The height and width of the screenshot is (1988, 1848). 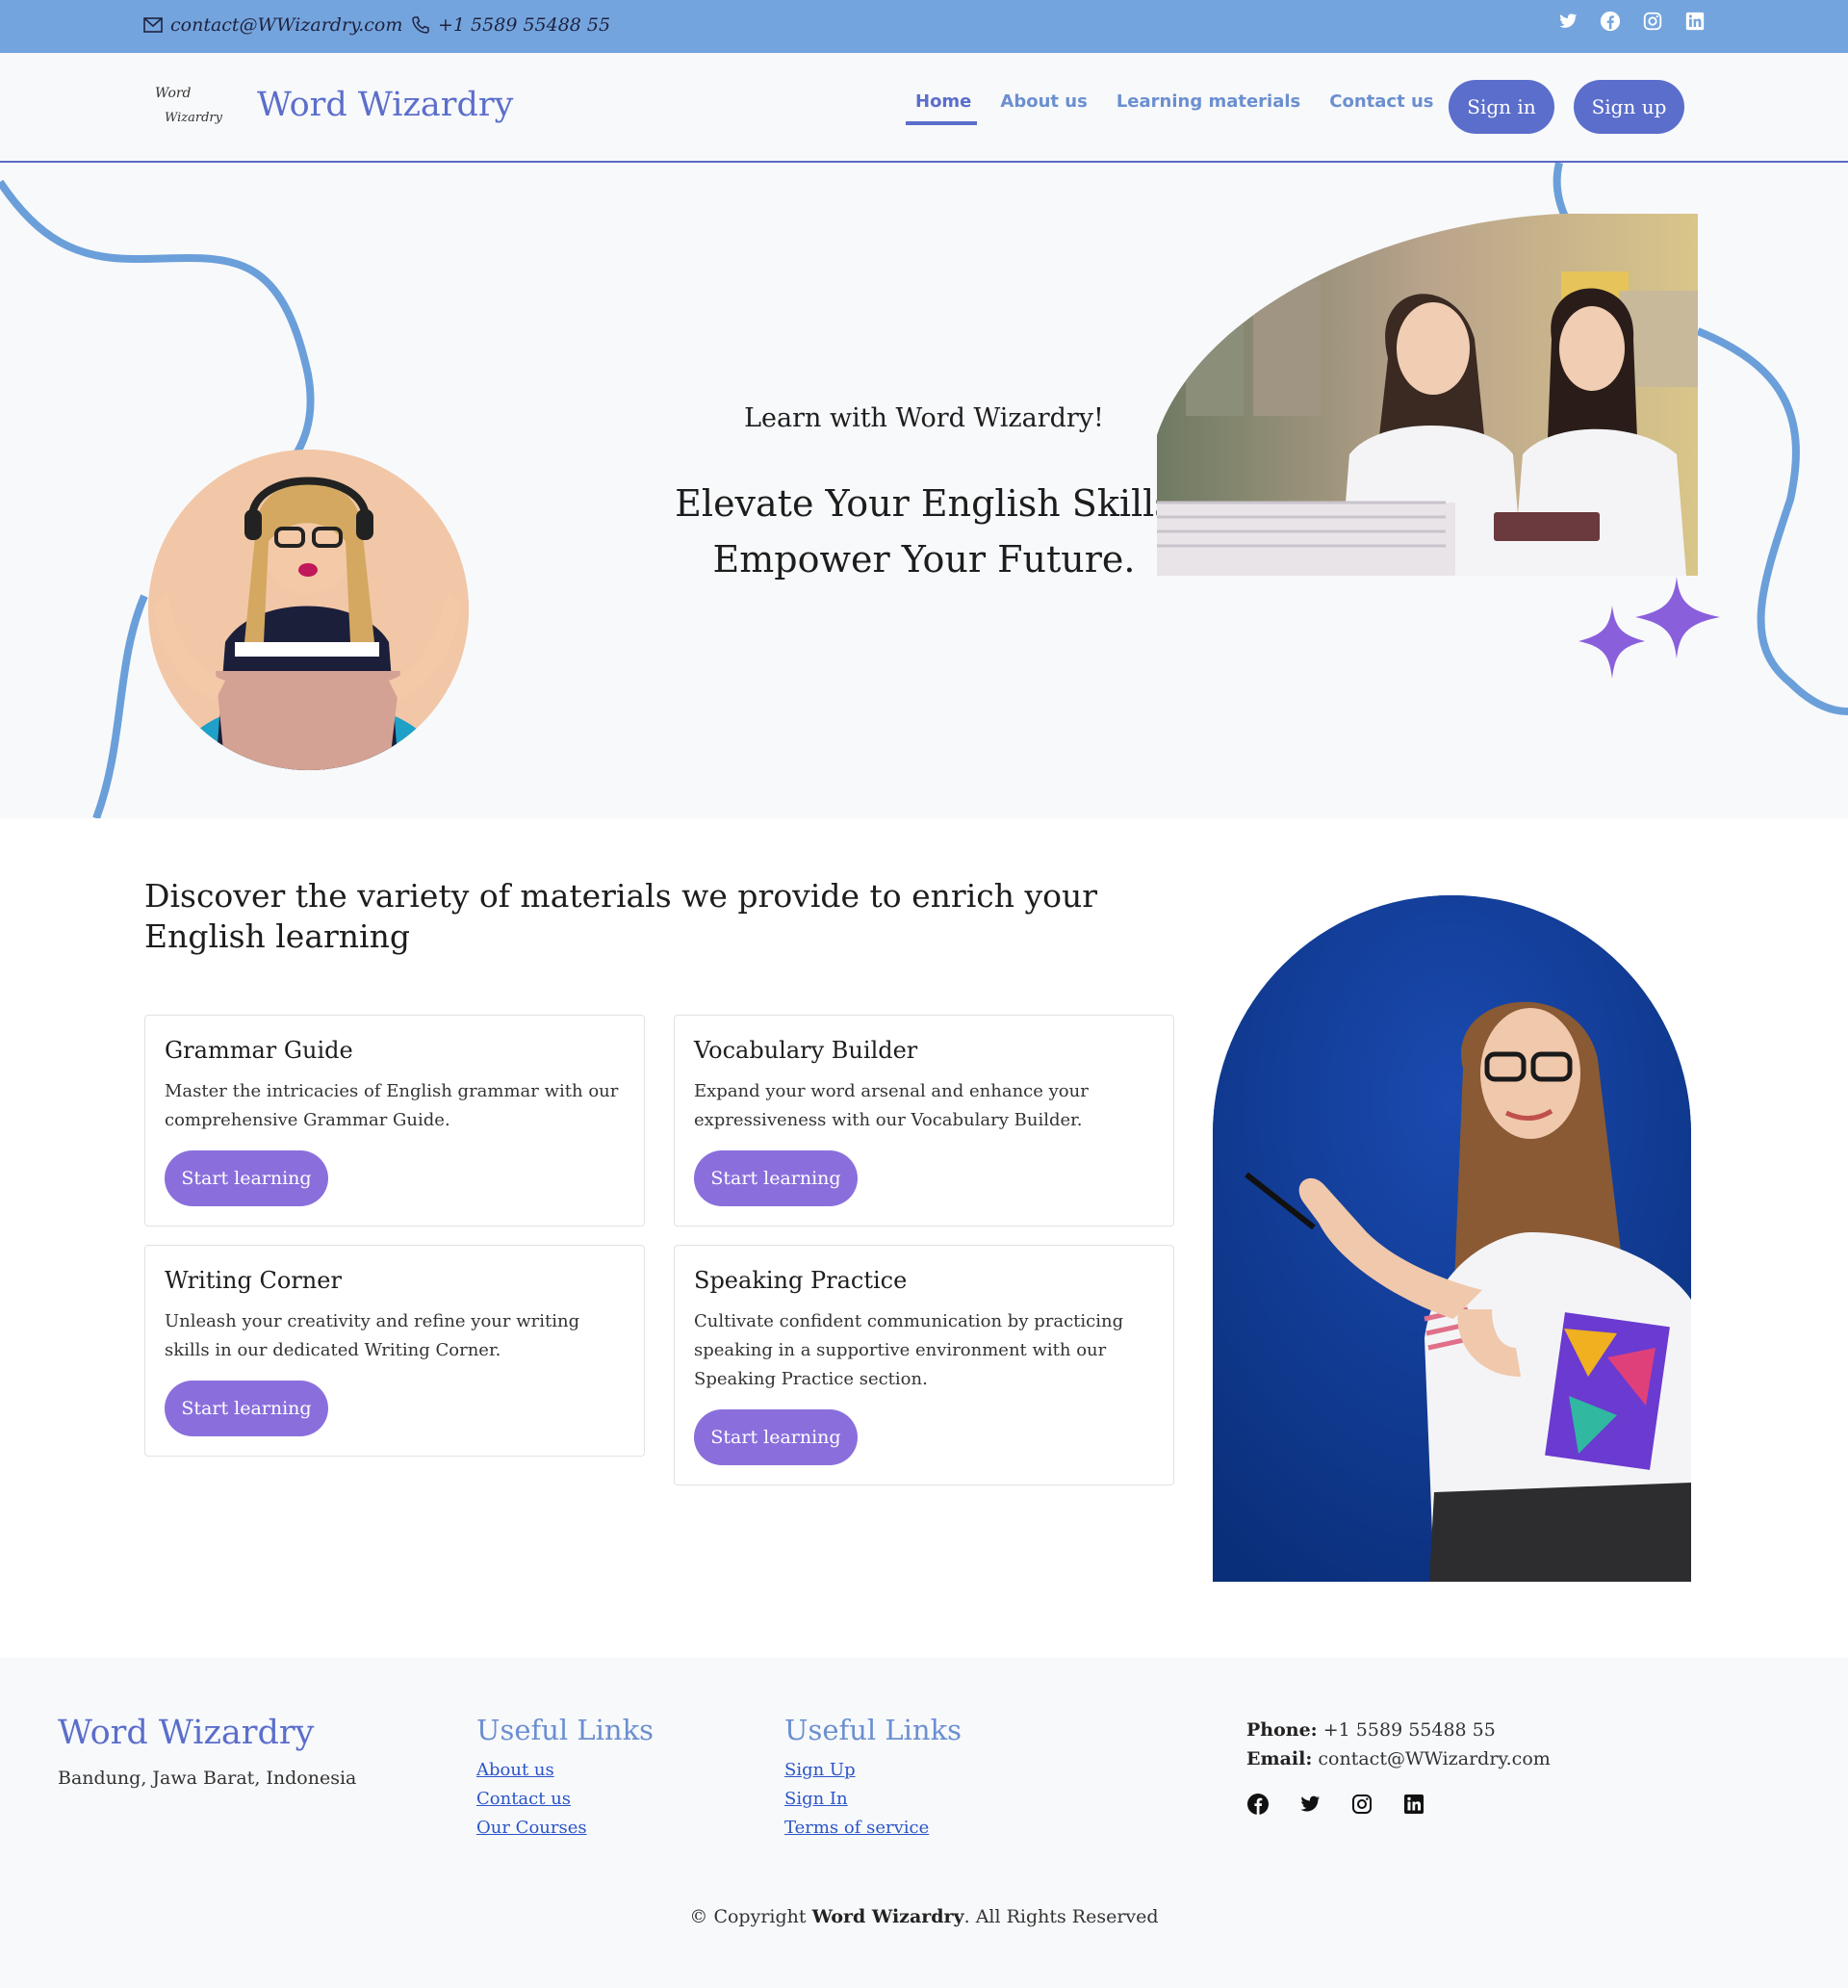 What do you see at coordinates (1649, 628) in the screenshot?
I see `sparkles-decoration` at bounding box center [1649, 628].